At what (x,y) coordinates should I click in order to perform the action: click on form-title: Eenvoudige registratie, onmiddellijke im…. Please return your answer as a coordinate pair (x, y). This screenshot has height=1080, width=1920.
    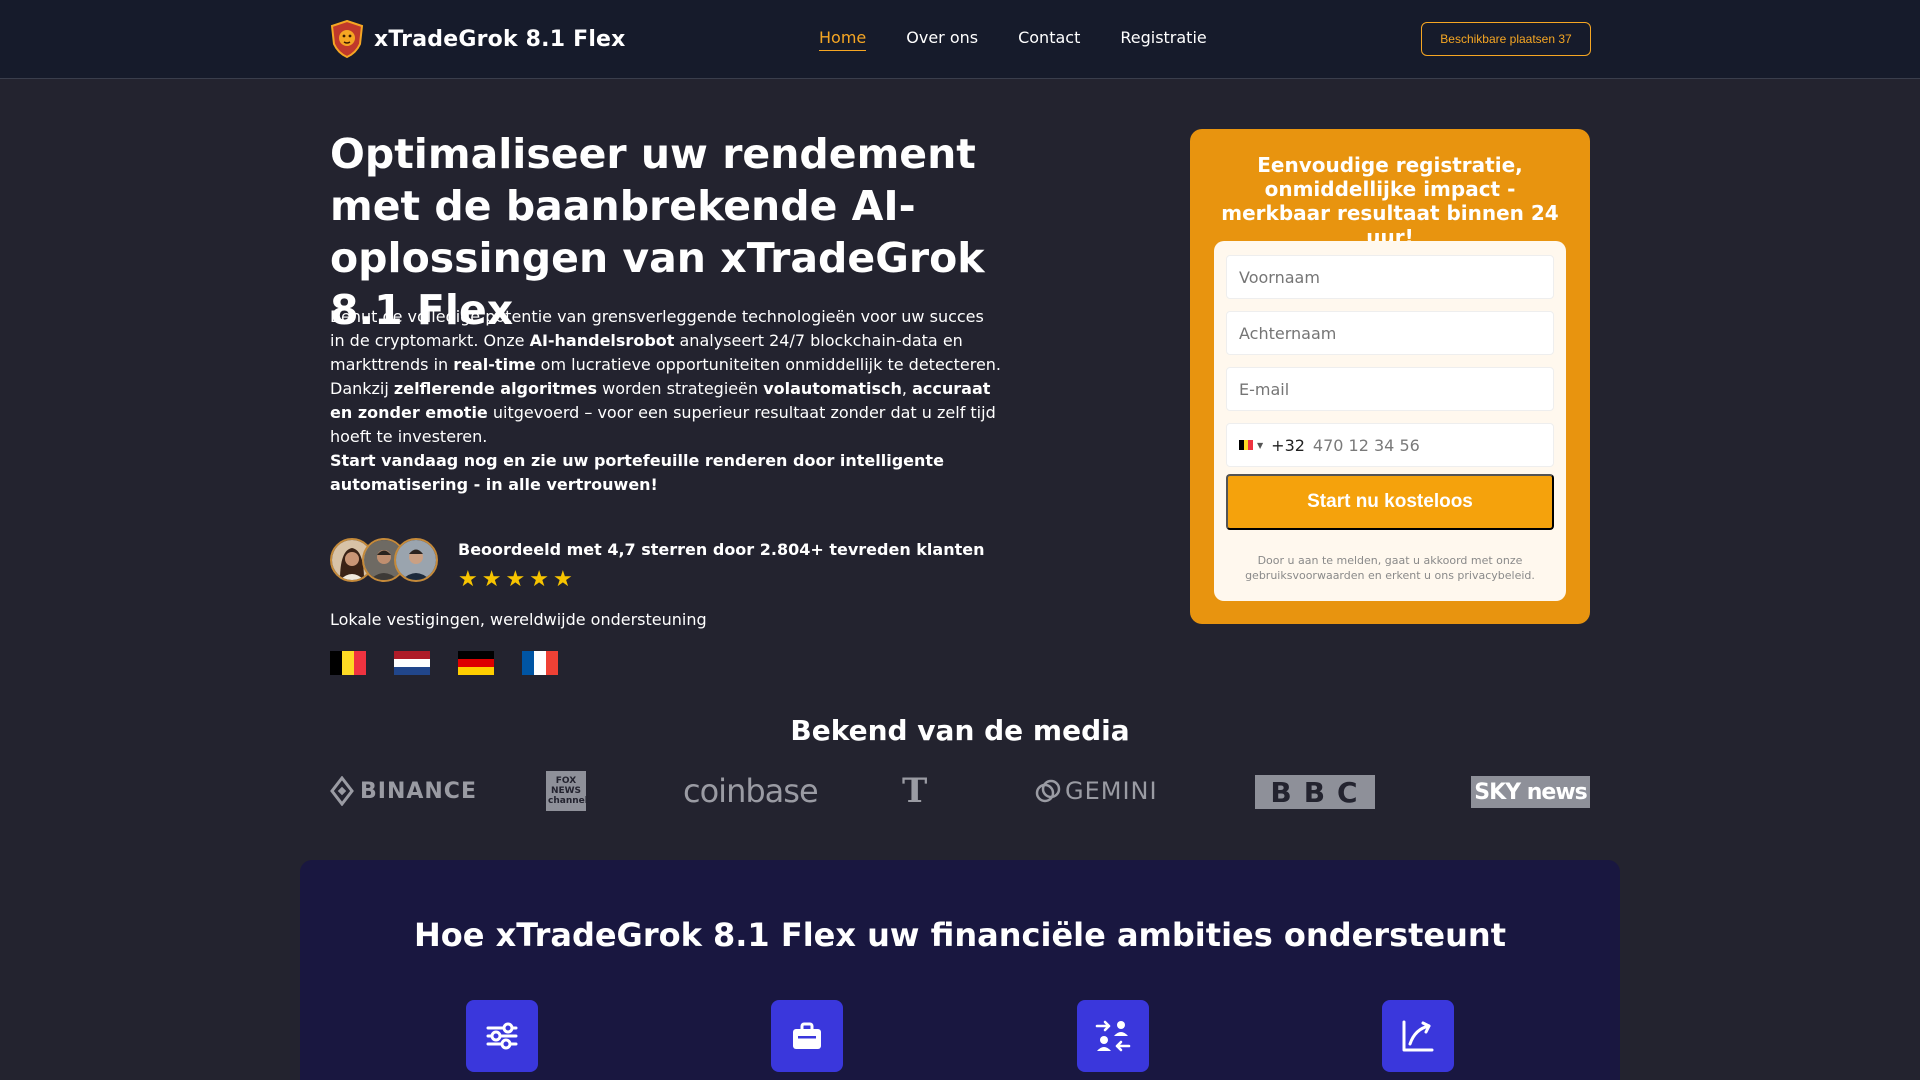
    Looking at the image, I should click on (1390, 201).